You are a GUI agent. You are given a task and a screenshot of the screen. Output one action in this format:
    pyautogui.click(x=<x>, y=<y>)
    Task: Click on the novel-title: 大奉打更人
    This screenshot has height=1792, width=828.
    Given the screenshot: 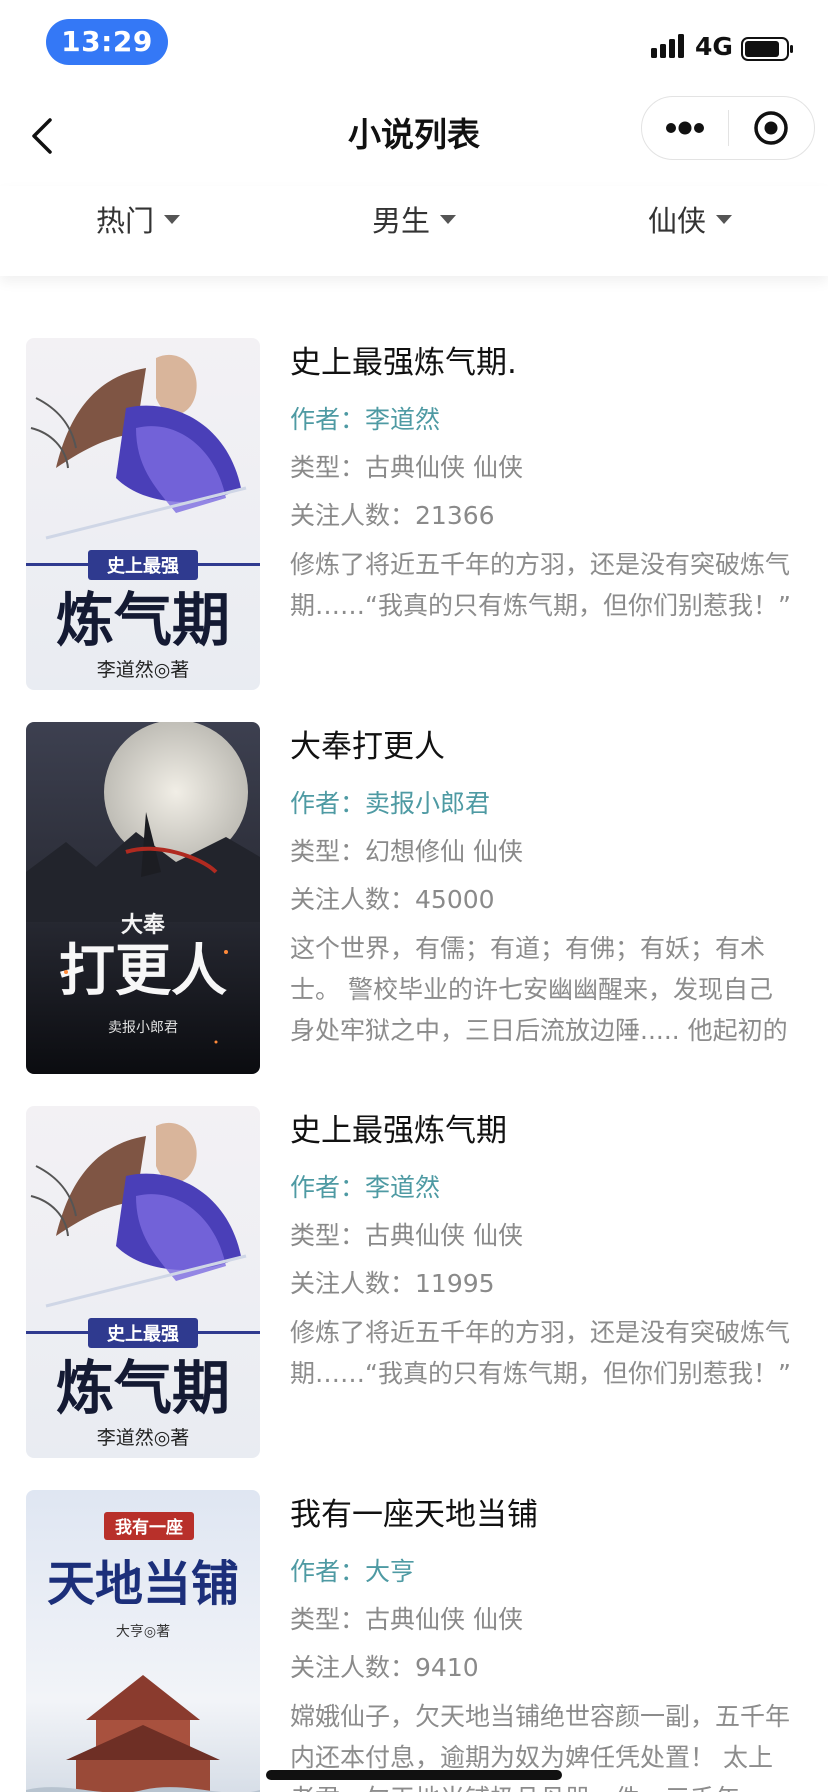 What is the action you would take?
    pyautogui.click(x=367, y=747)
    